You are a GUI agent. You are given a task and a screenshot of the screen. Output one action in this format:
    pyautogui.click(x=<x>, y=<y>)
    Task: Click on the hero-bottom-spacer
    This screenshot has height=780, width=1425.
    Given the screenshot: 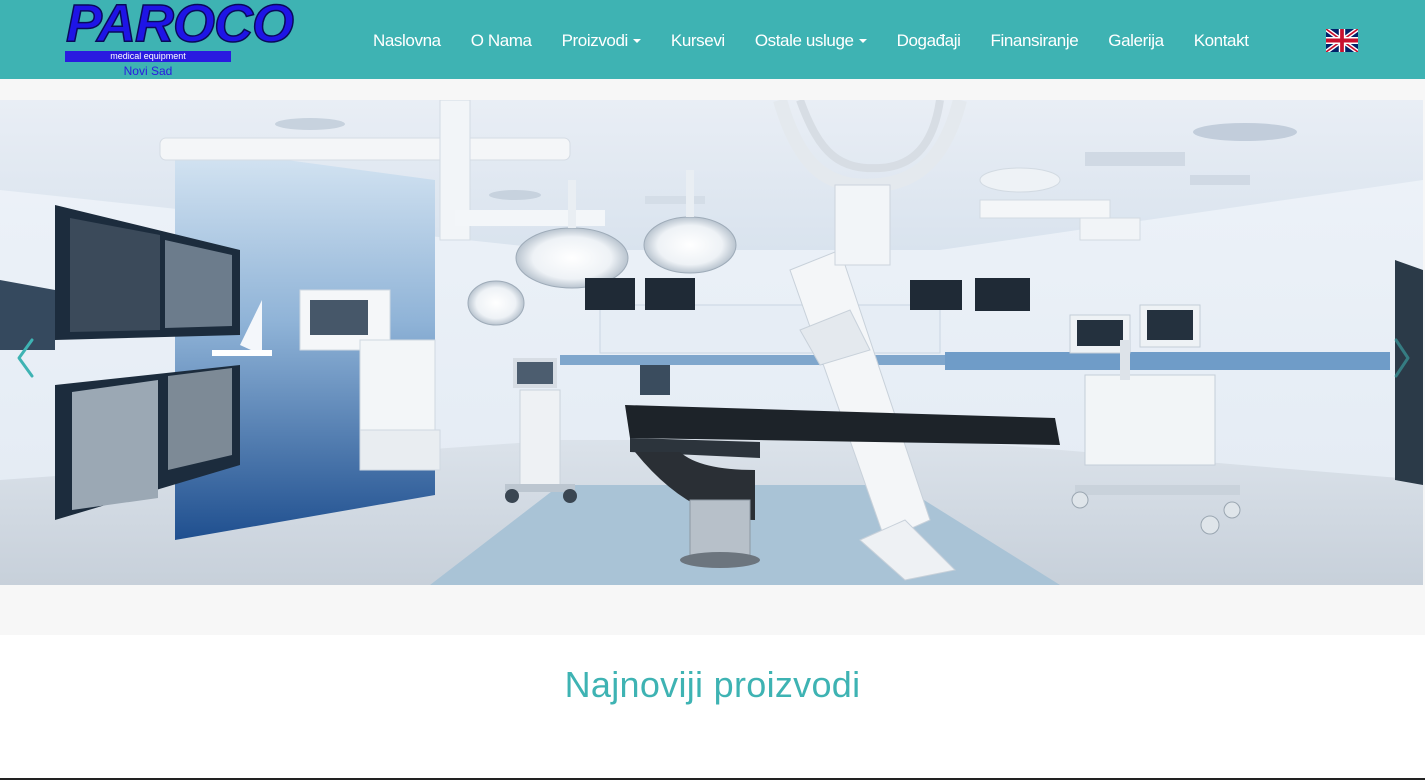 What is the action you would take?
    pyautogui.click(x=712, y=610)
    